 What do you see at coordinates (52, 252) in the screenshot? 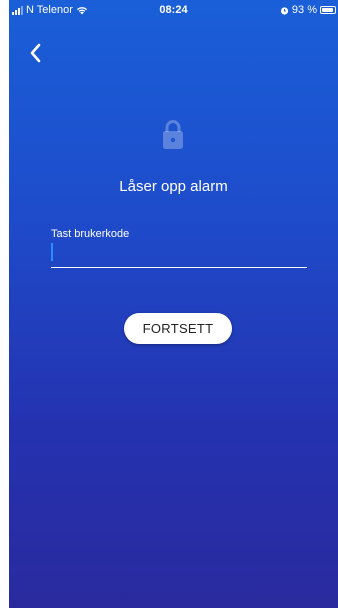
I see `text-cursor` at bounding box center [52, 252].